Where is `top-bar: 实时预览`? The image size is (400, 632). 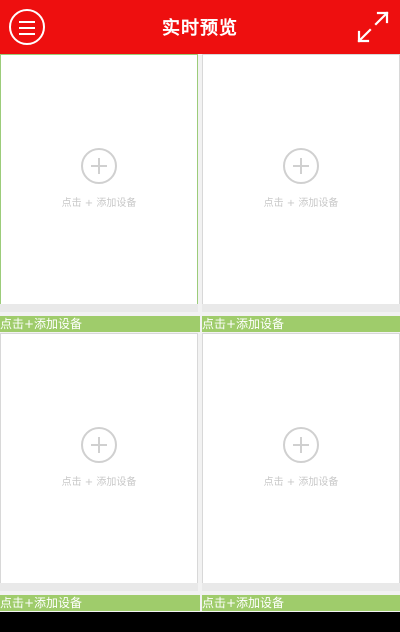 top-bar: 实时预览 is located at coordinates (200, 27).